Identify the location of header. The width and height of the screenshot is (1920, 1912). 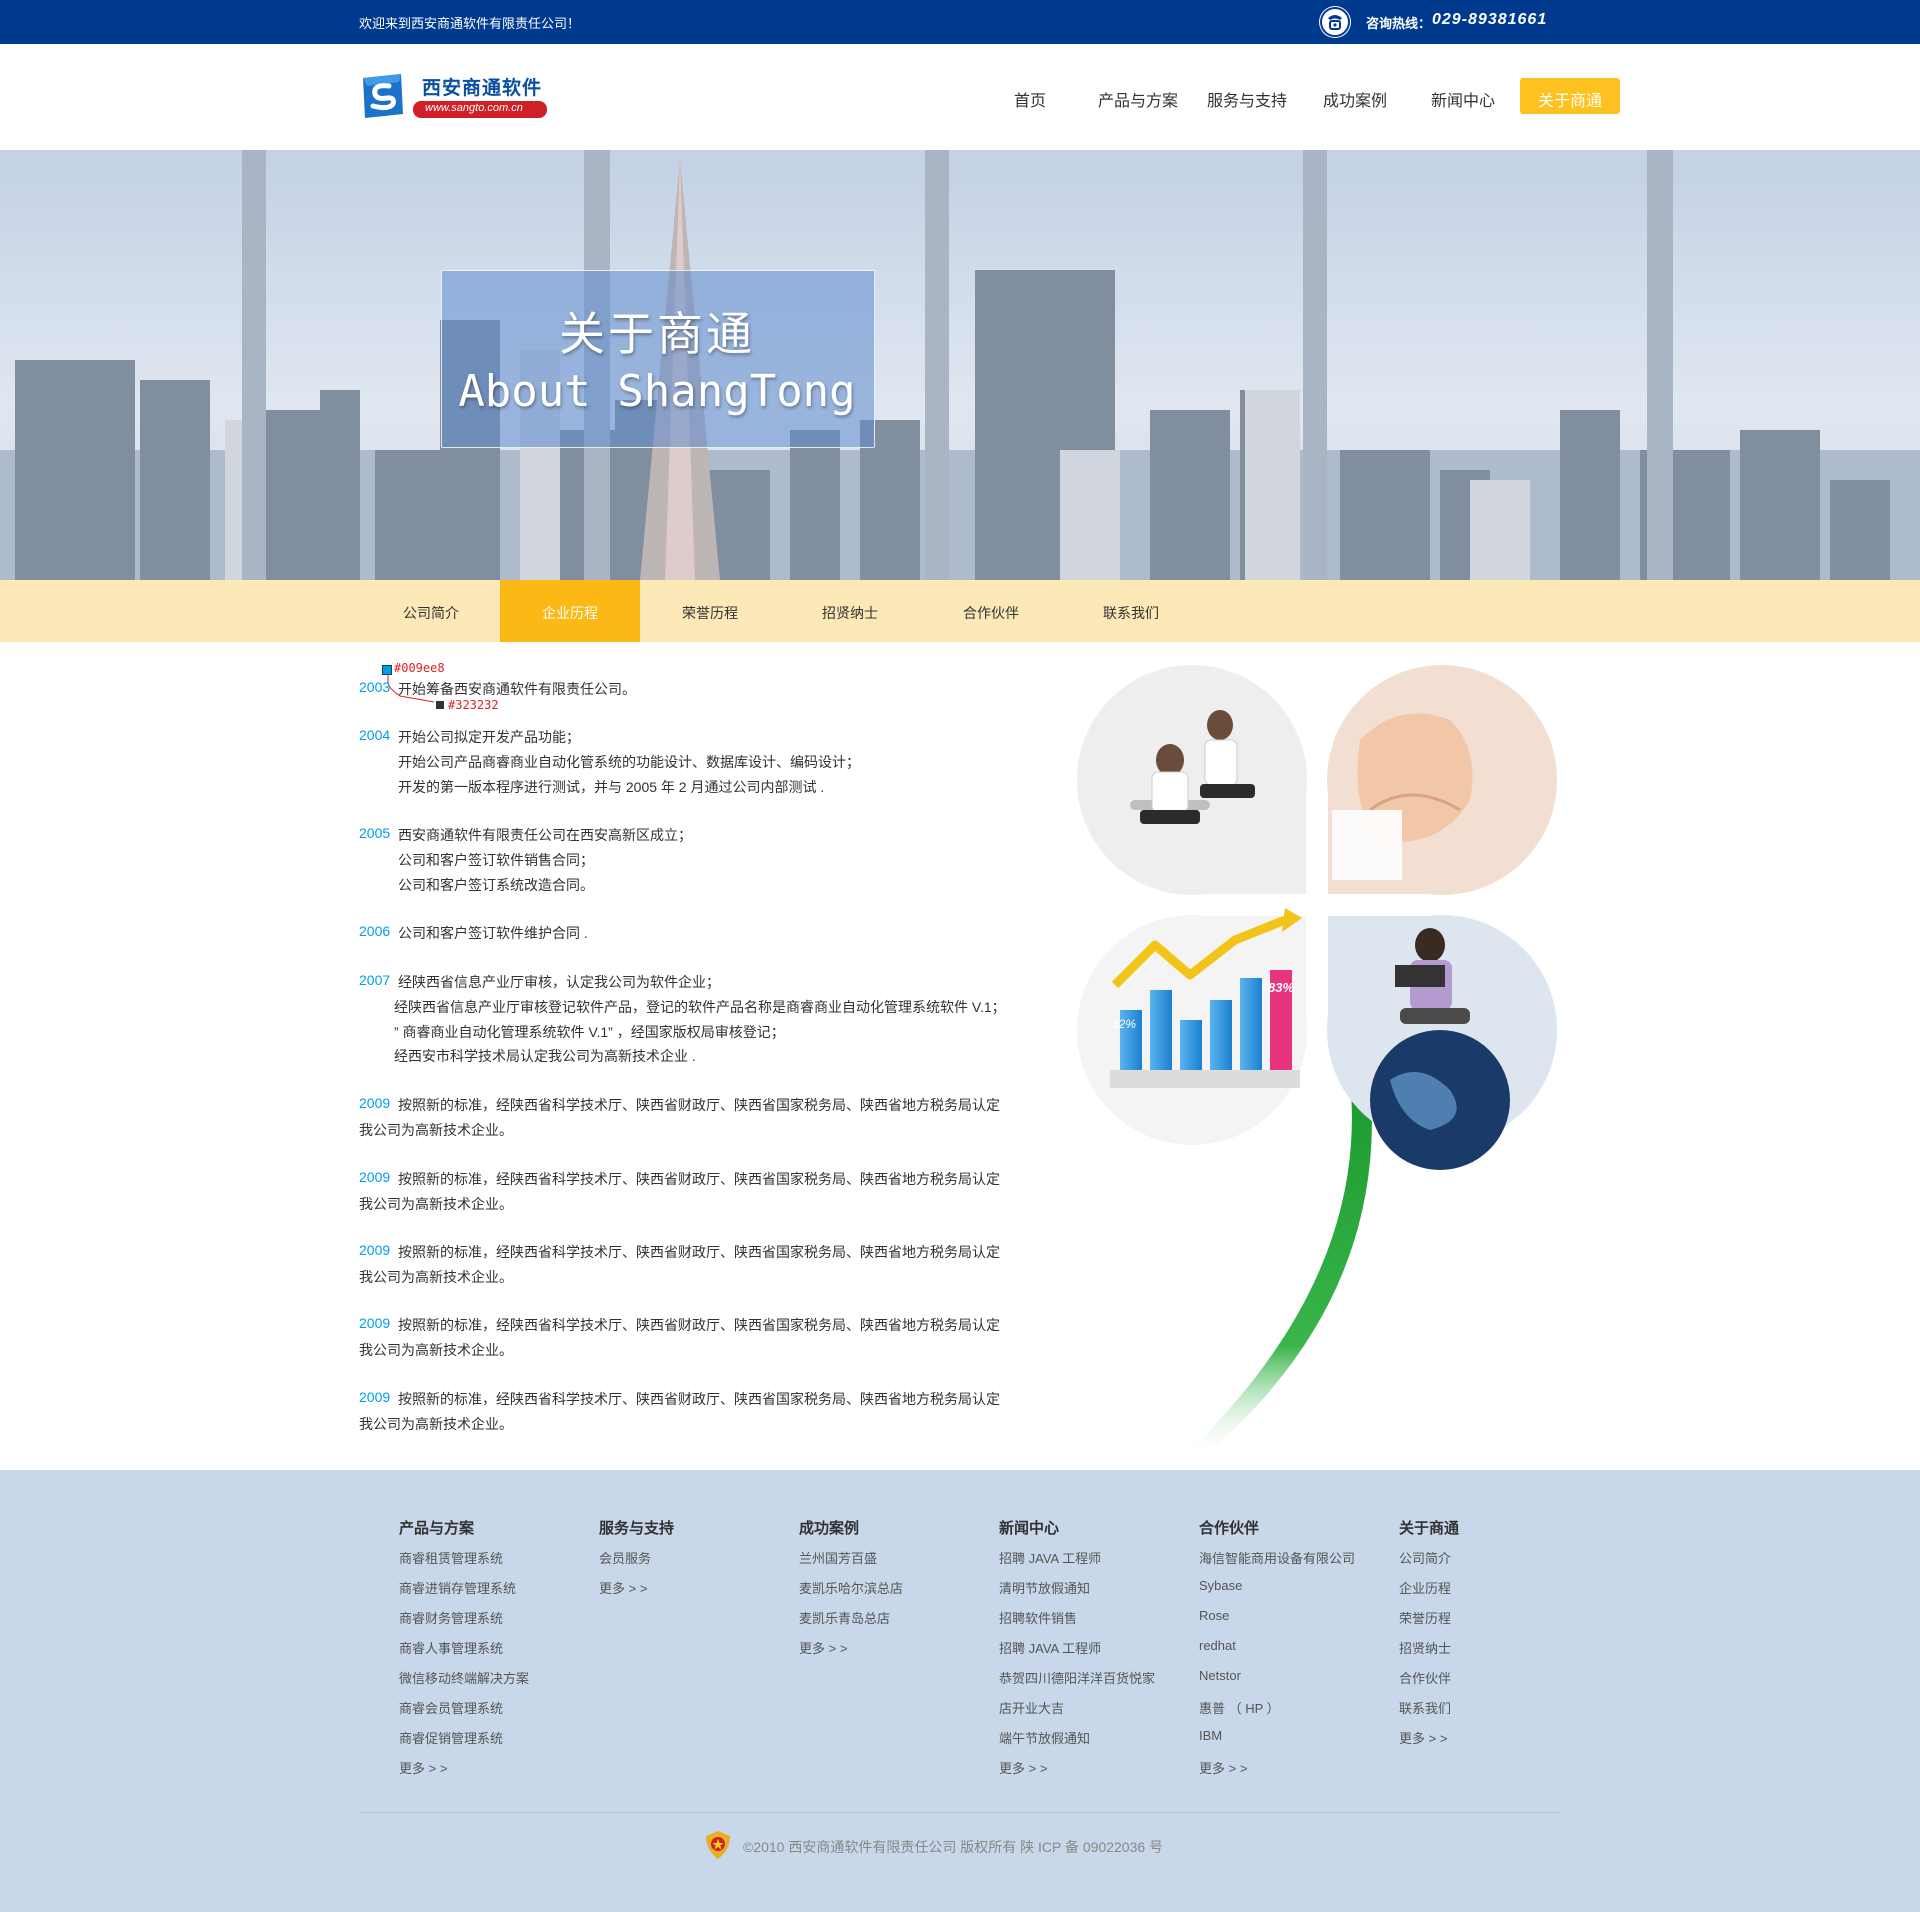
(960, 97).